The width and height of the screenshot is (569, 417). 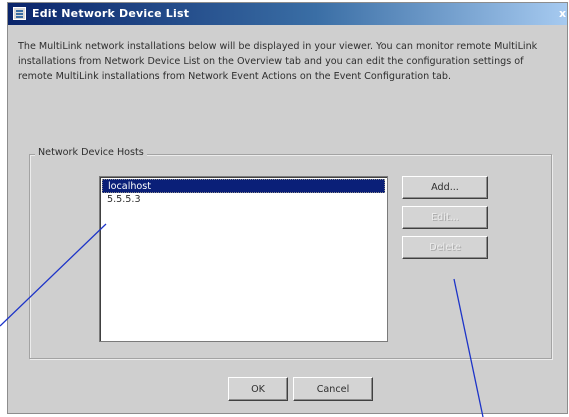 What do you see at coordinates (124, 199) in the screenshot?
I see `host-name: 5.5.5.3` at bounding box center [124, 199].